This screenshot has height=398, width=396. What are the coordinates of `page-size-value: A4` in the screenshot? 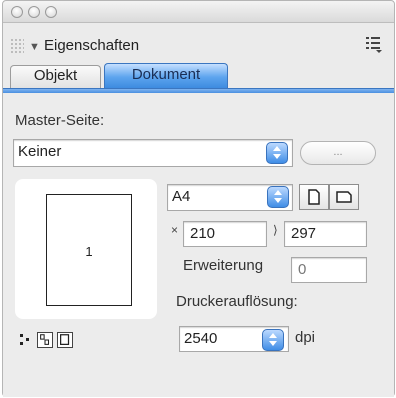 It's located at (181, 196).